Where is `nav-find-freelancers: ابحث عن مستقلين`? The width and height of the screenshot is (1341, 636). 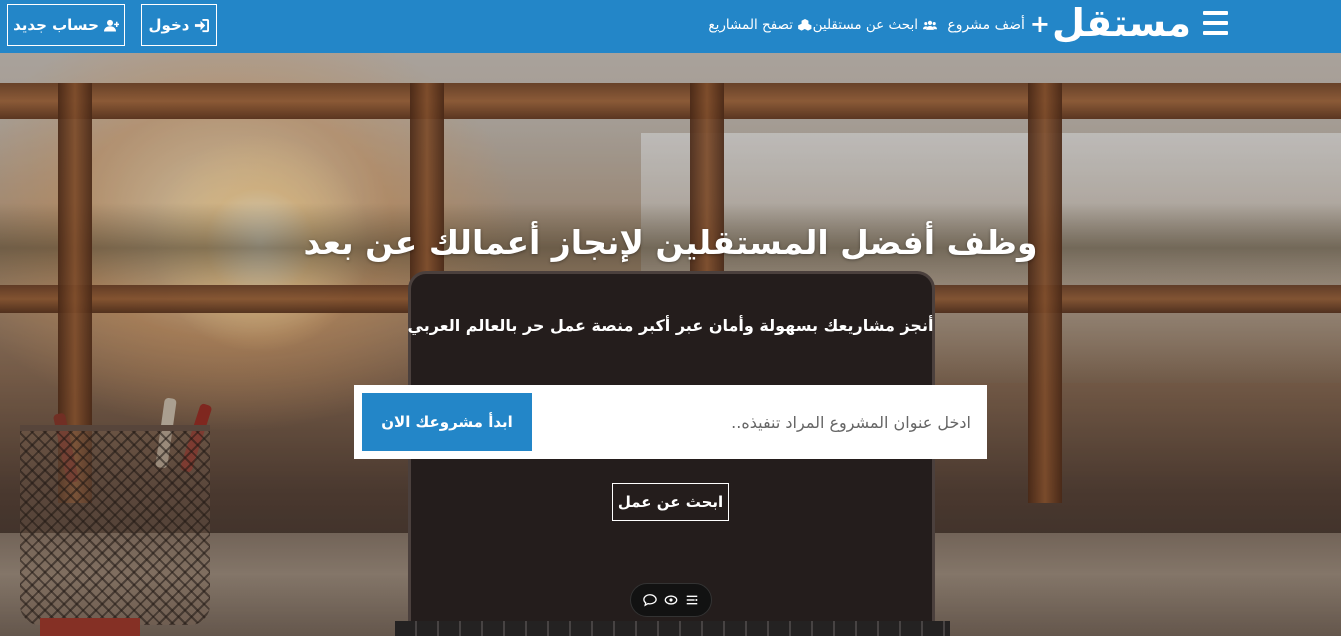 nav-find-freelancers: ابحث عن مستقلين is located at coordinates (875, 25).